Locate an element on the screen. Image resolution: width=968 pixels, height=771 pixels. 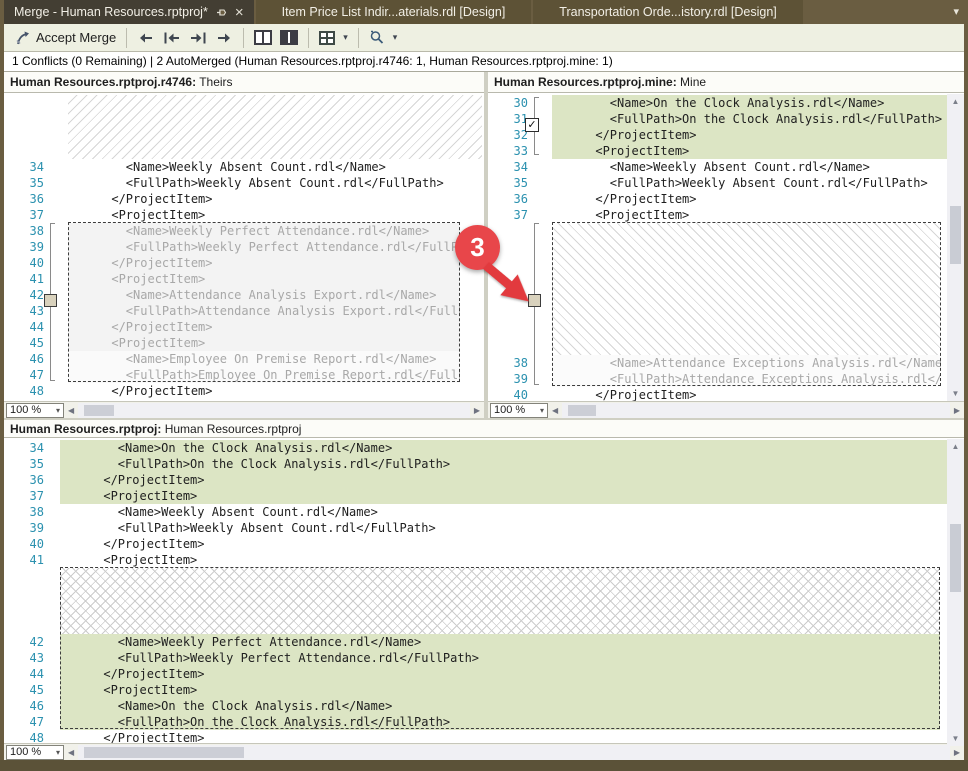
line-number: 33 is located at coordinates (520, 151).